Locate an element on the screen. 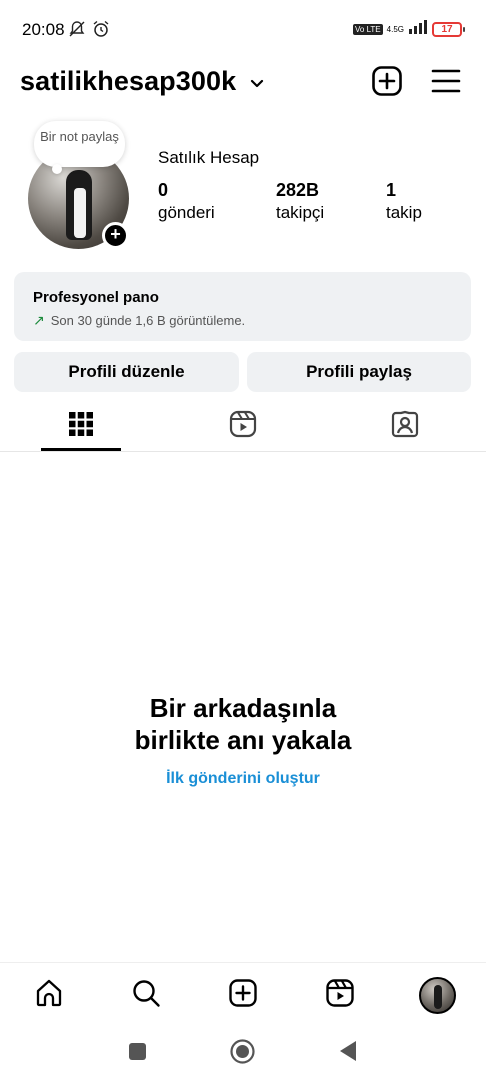  nav-reels is located at coordinates (340, 995).